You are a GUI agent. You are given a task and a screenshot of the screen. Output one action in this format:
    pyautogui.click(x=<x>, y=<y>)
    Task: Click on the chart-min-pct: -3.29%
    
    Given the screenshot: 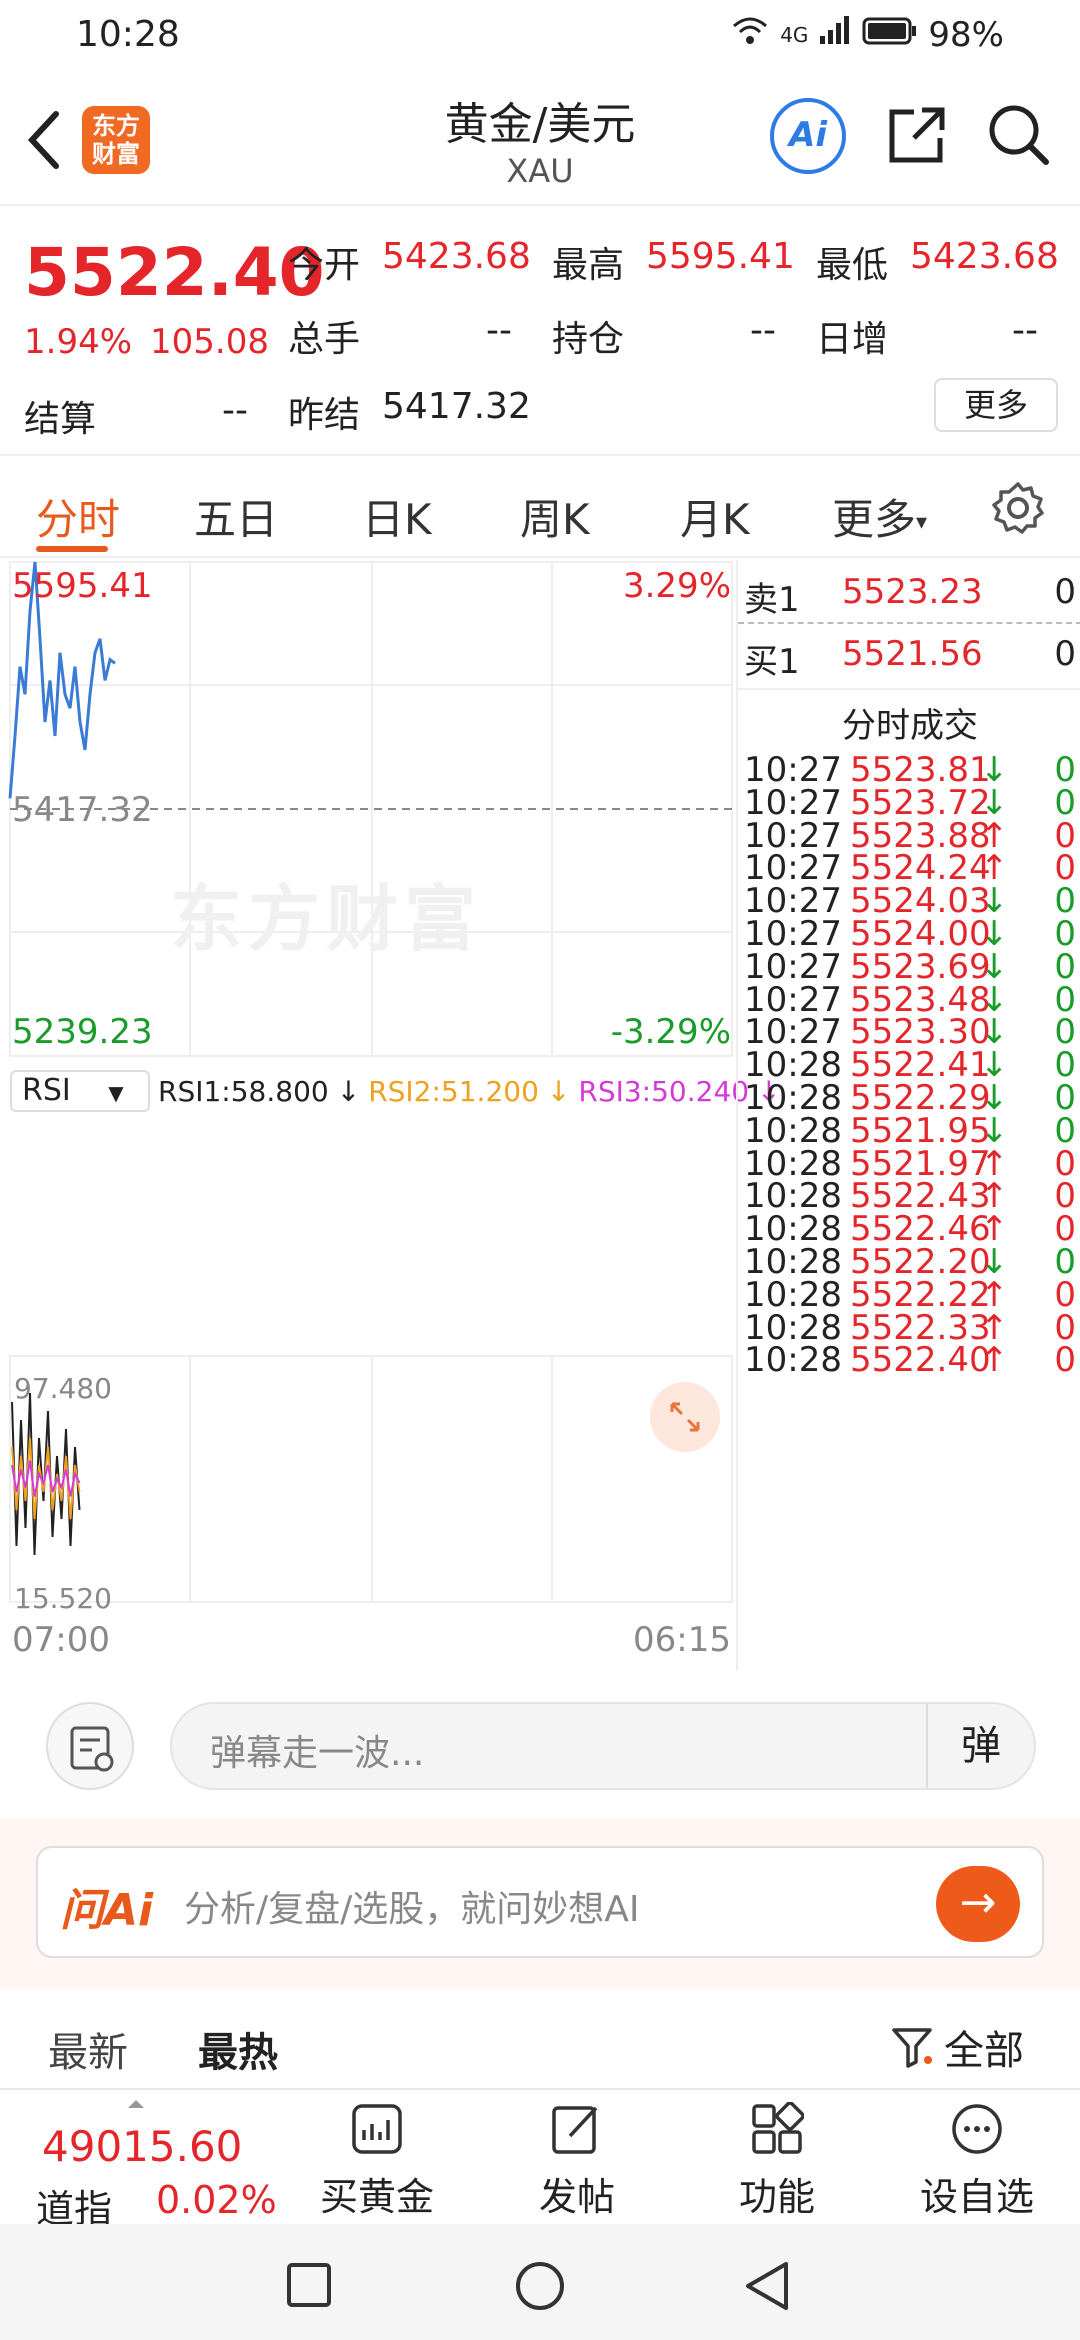 What is the action you would take?
    pyautogui.click(x=670, y=1032)
    